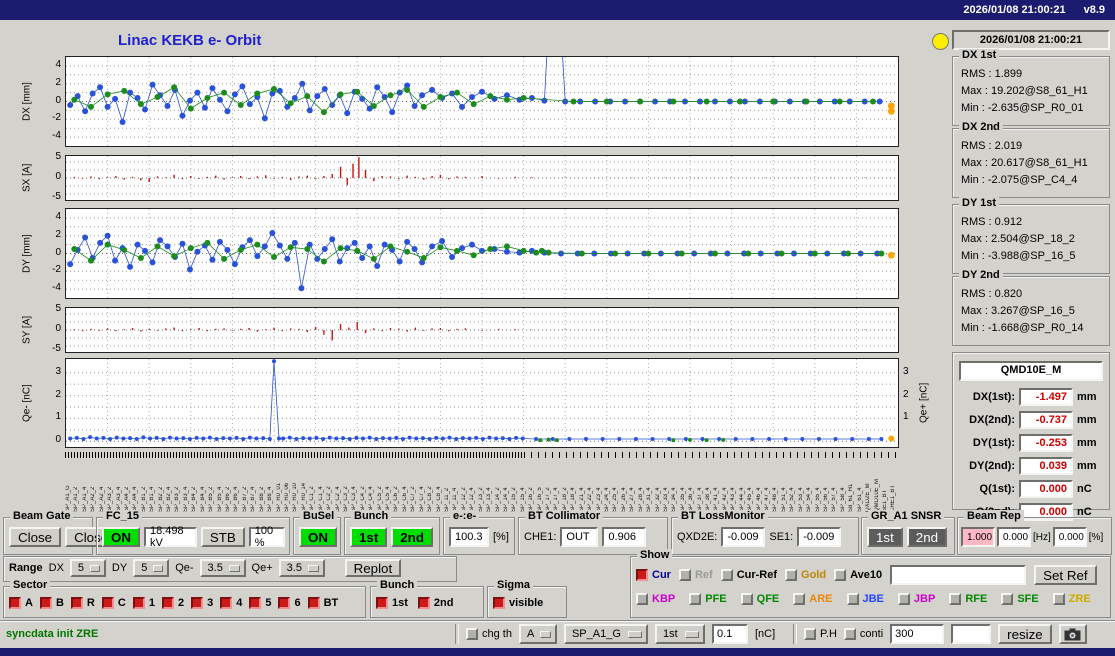  What do you see at coordinates (373, 568) in the screenshot?
I see `replot-button: Replot` at bounding box center [373, 568].